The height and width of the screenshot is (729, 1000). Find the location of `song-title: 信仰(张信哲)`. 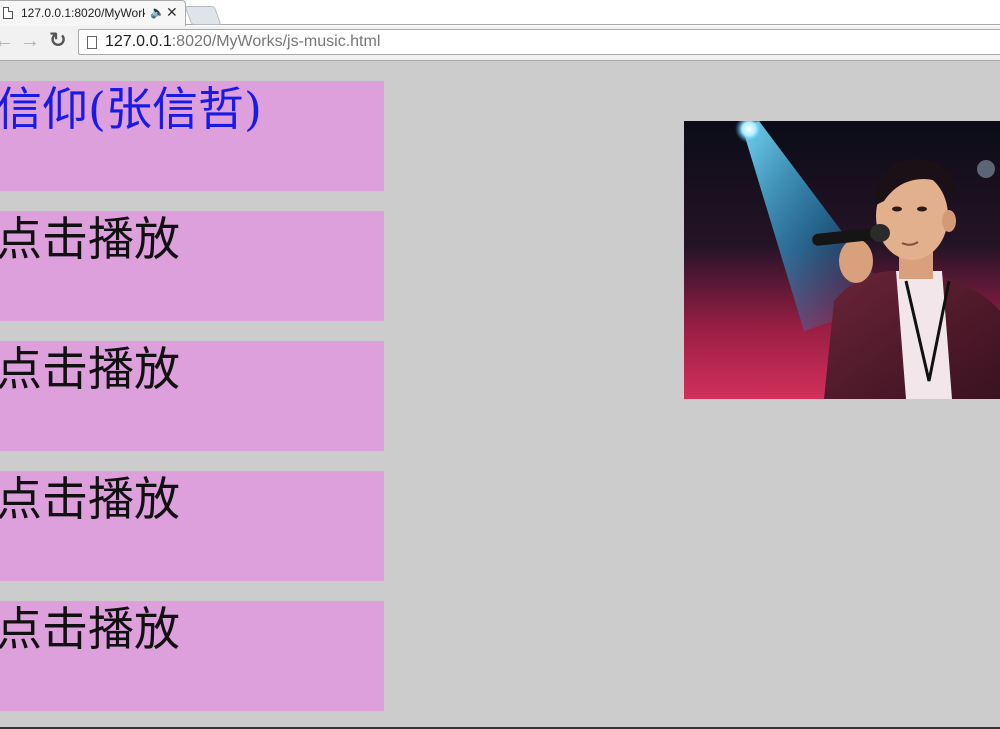

song-title: 信仰(张信哲) is located at coordinates (131, 109).